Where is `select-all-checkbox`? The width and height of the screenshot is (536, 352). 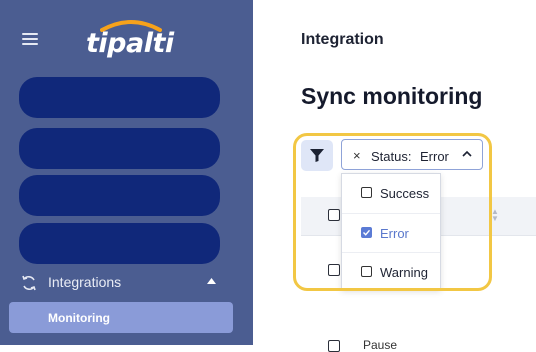
select-all-checkbox is located at coordinates (334, 215).